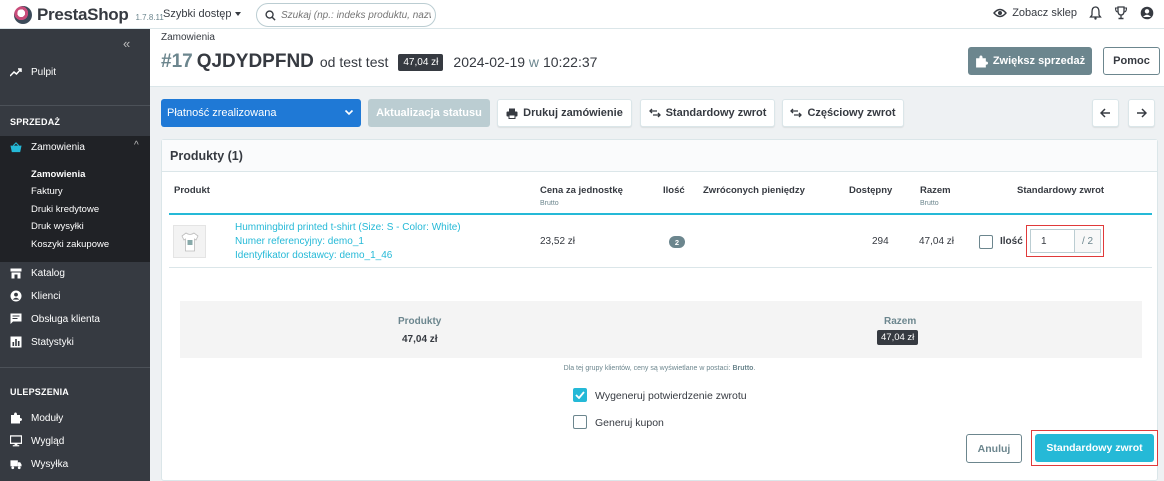 This screenshot has width=1164, height=481. Describe the element at coordinates (994, 448) in the screenshot. I see `cancel-button: Anuluj` at that location.